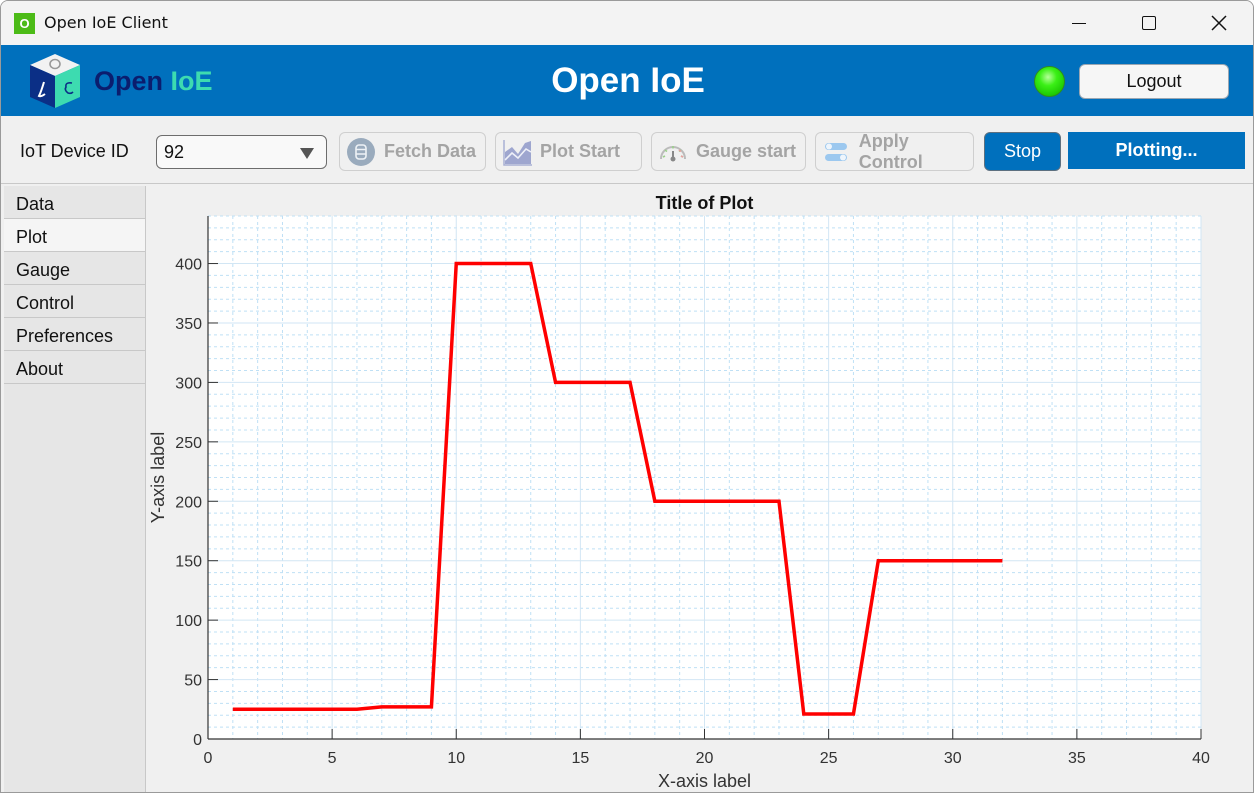 The width and height of the screenshot is (1254, 793). Describe the element at coordinates (673, 152) in the screenshot. I see `gauge-icon` at that location.